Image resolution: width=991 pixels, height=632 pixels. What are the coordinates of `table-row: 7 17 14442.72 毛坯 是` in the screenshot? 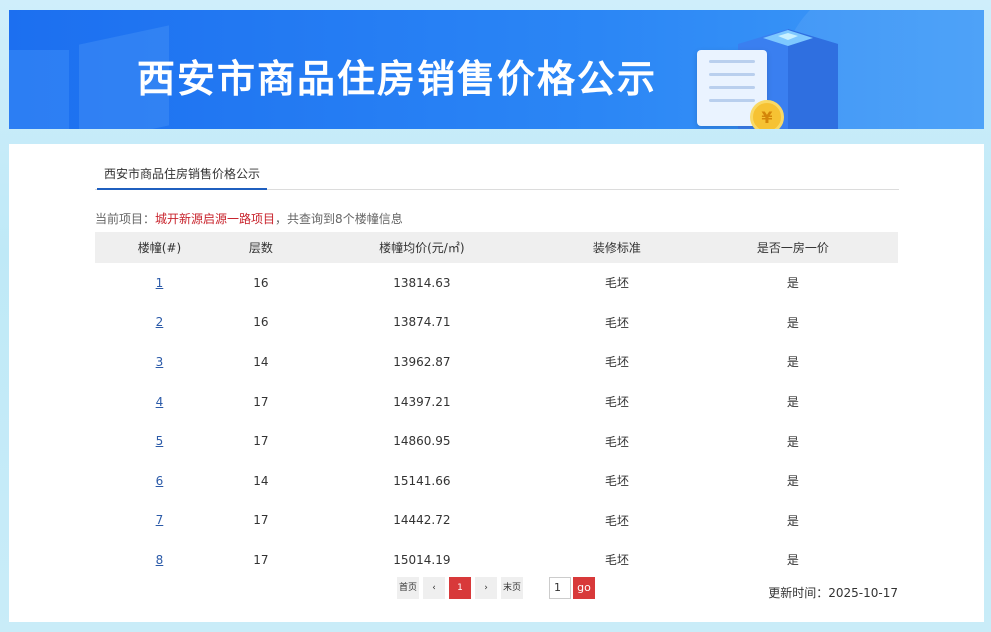 It's located at (496, 521).